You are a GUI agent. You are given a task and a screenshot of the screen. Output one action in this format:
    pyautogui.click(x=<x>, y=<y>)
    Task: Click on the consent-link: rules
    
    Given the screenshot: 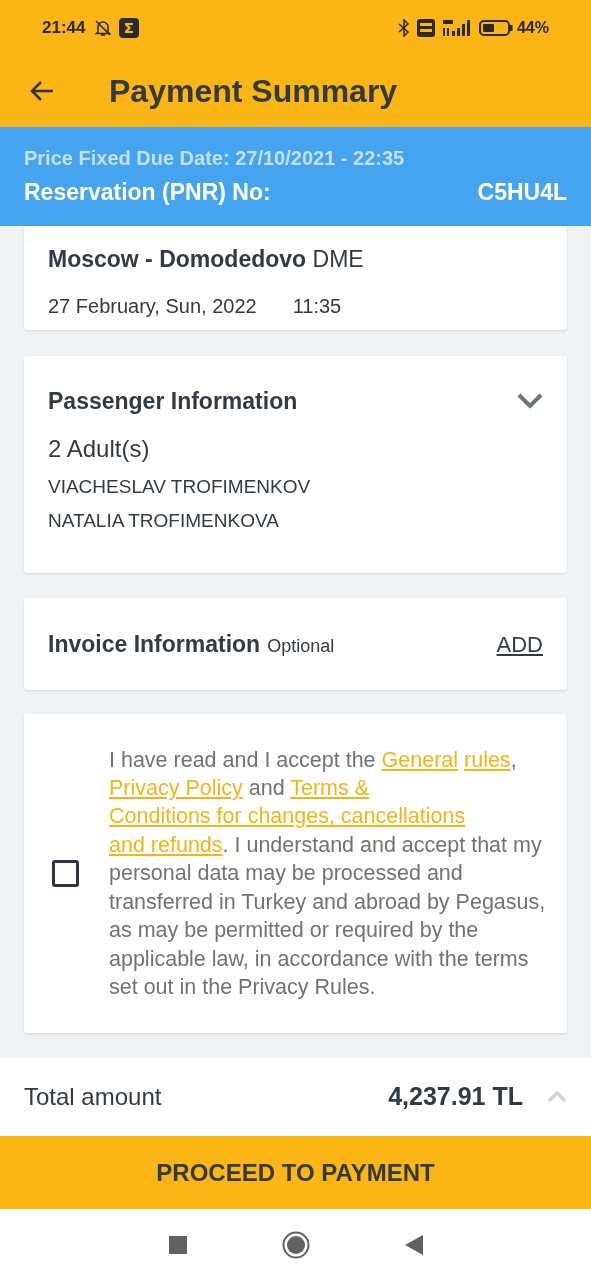 What is the action you would take?
    pyautogui.click(x=487, y=759)
    